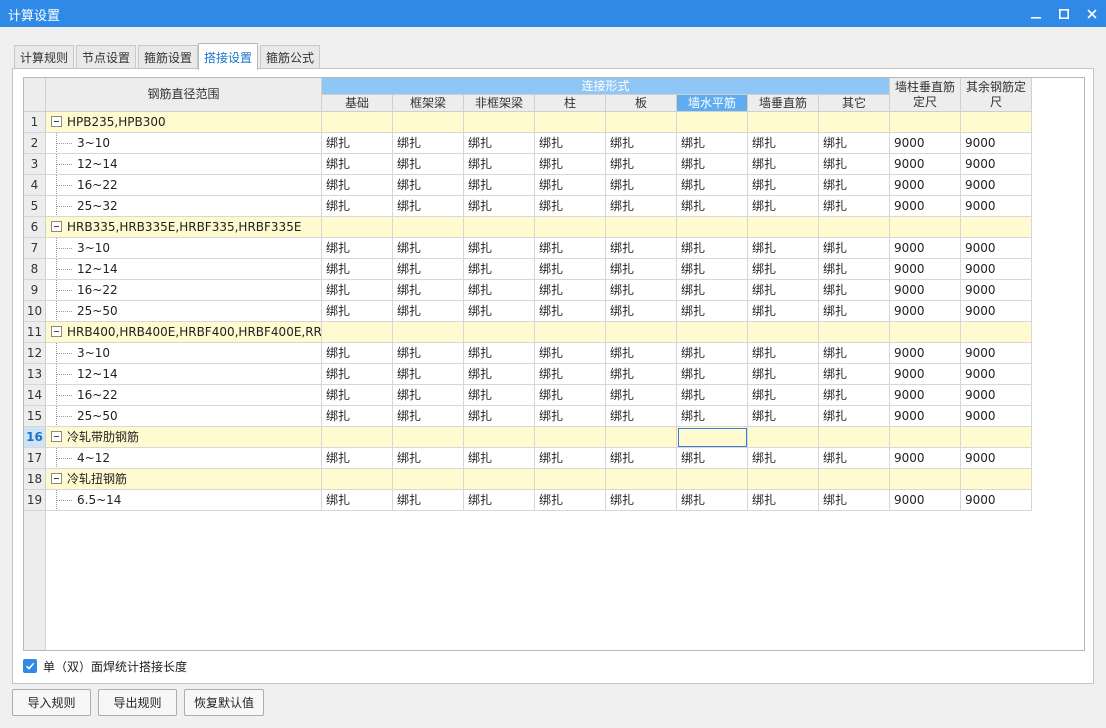 This screenshot has height=728, width=1106. Describe the element at coordinates (184, 479) in the screenshot. I see `group-label-cell: 冷轧扭钢筋` at that location.